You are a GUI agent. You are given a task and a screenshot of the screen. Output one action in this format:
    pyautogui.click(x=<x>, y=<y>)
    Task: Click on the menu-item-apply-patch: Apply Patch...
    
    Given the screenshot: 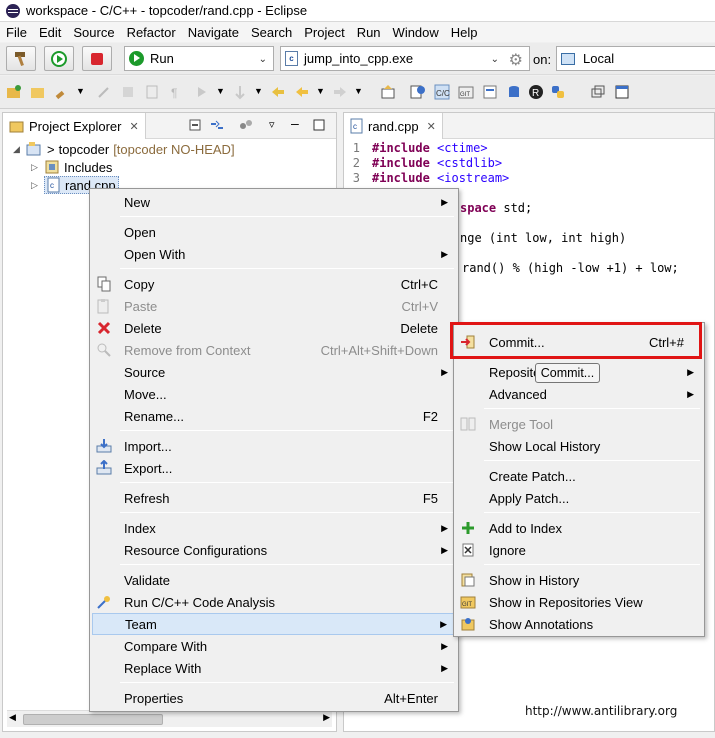 What is the action you would take?
    pyautogui.click(x=579, y=498)
    